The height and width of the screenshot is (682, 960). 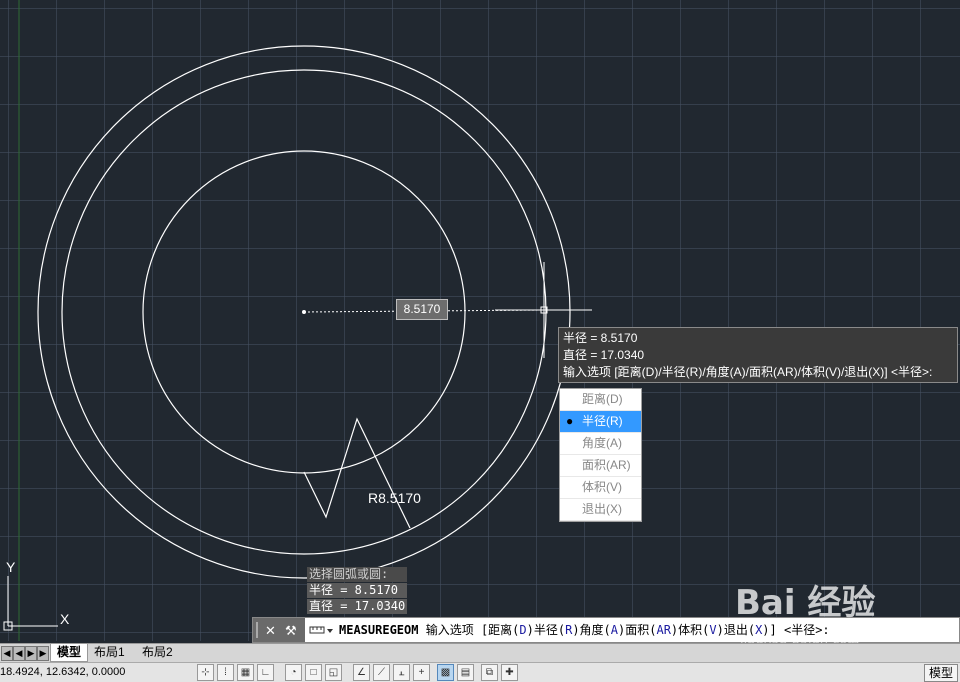 I want to click on command-history: 选择圆弧或圆: 半径 = 8.5170 直径 = 17.0340, so click(x=357, y=591).